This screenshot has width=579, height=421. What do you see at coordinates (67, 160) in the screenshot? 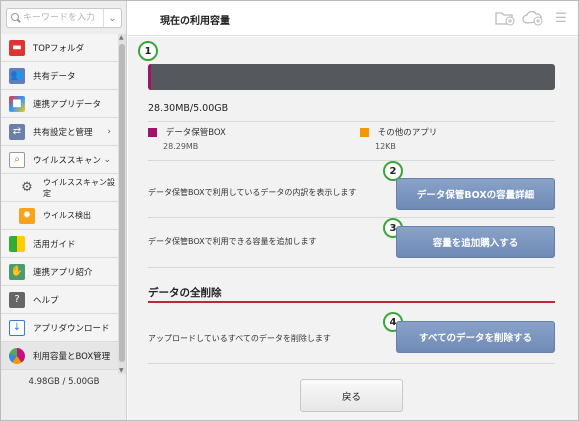
I see `sidebar-item-label: ウイルススキャン` at bounding box center [67, 160].